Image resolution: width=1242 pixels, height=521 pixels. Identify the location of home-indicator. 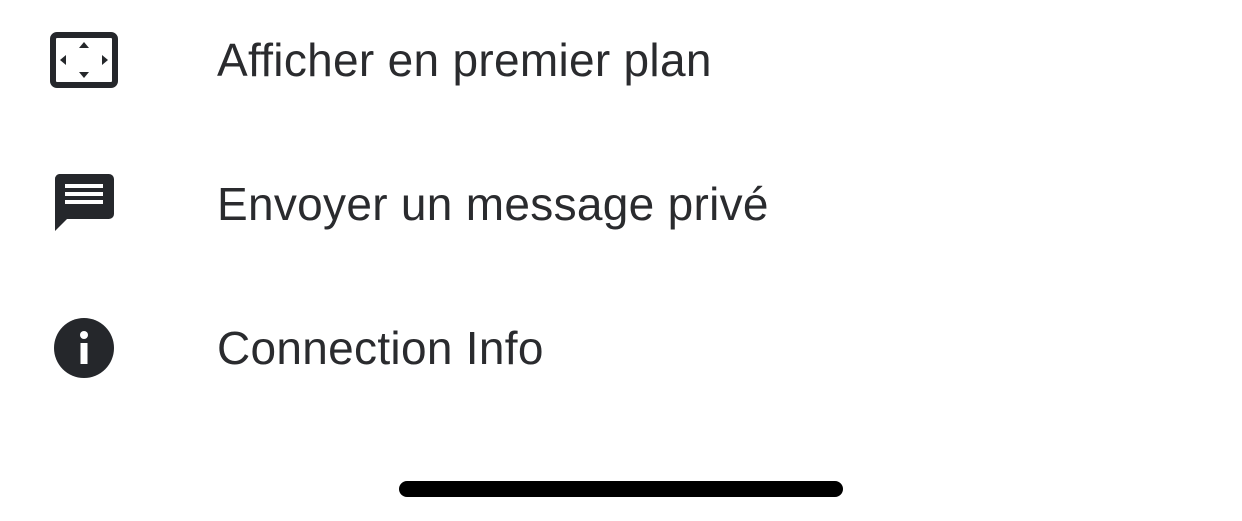
(621, 489).